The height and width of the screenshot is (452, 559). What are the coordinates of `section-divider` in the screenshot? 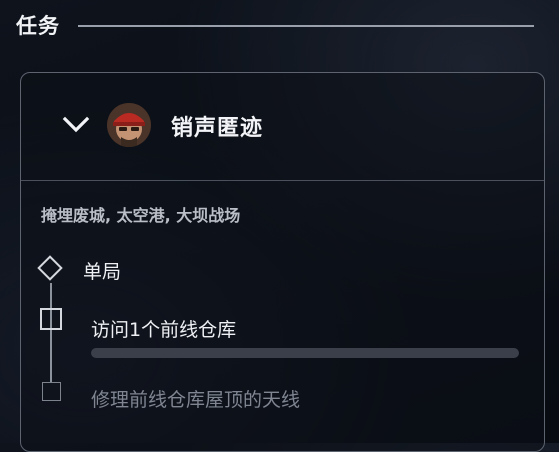 It's located at (306, 26).